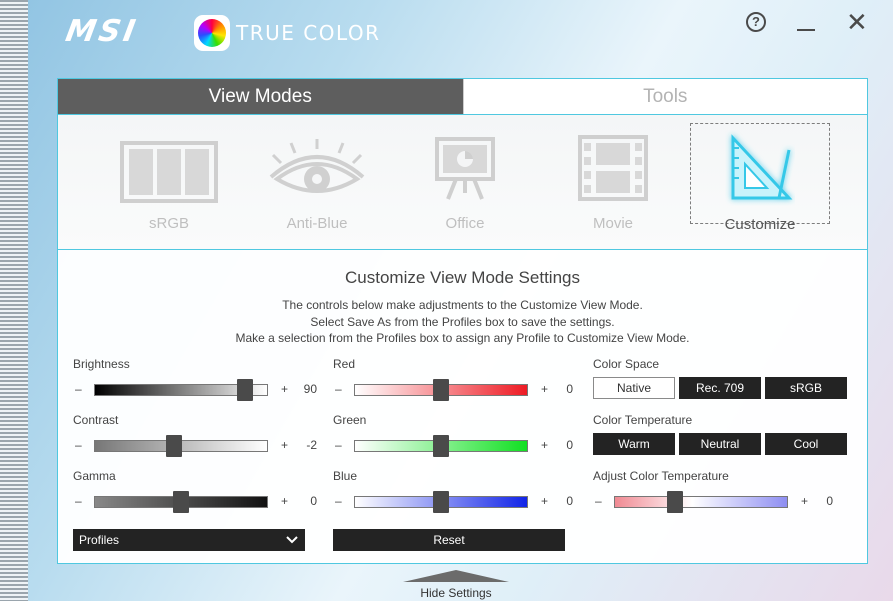  I want to click on hide-settings-label: Hide Settings, so click(456, 593).